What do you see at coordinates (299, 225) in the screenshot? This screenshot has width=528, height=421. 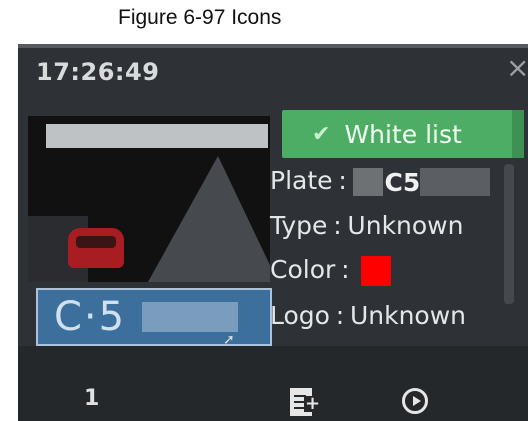 I see `type-label: Type` at bounding box center [299, 225].